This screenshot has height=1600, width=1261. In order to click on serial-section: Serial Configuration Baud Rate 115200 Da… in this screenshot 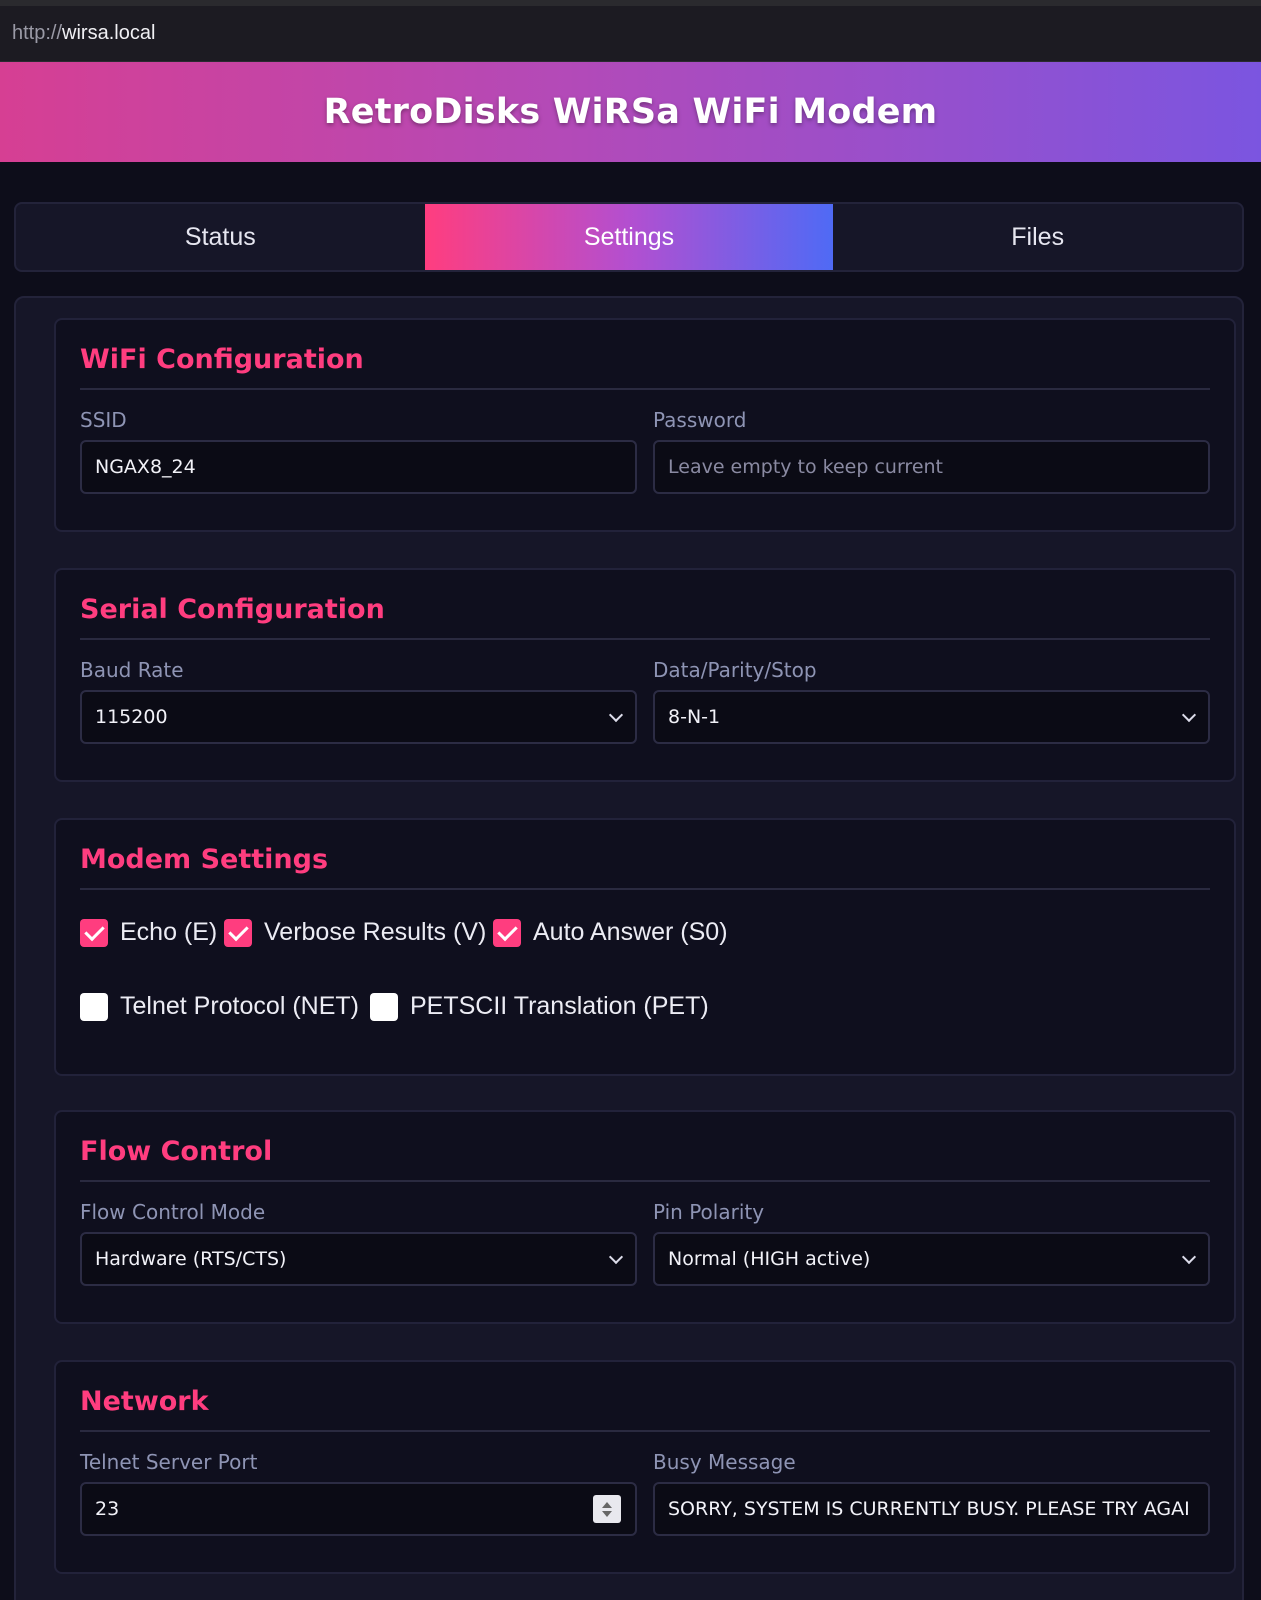, I will do `click(645, 675)`.